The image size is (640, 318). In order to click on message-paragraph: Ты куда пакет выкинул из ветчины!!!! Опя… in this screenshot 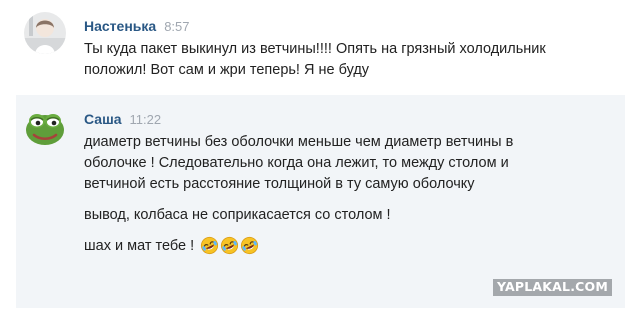, I will do `click(315, 59)`.